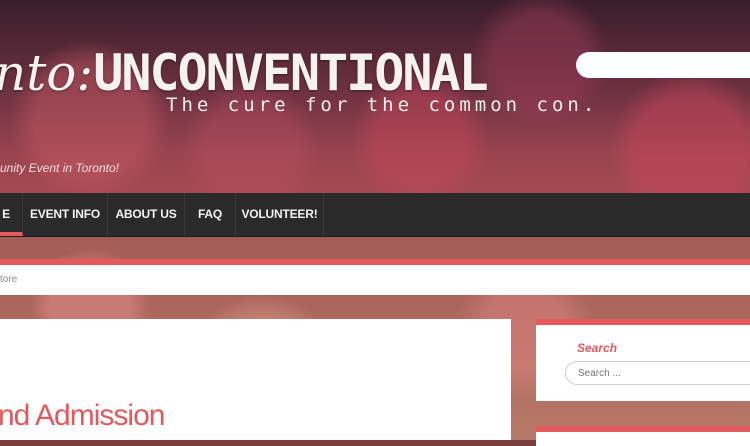 The image size is (750, 446). Describe the element at coordinates (280, 214) in the screenshot. I see `nav-item-volunteer: VOLUNTEER!` at that location.